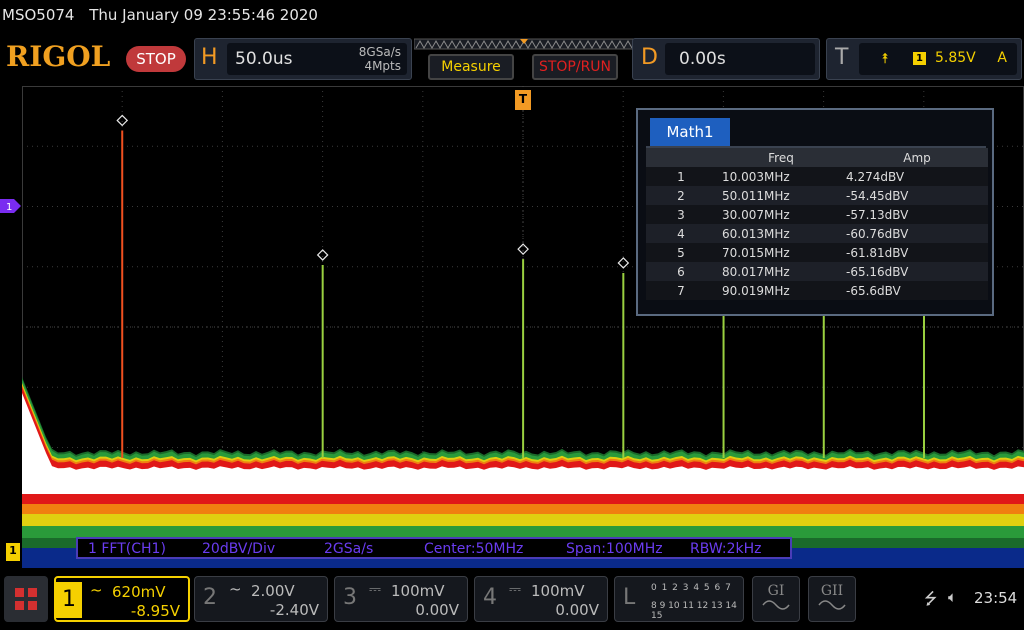  I want to click on col-freq: Freq, so click(781, 157).